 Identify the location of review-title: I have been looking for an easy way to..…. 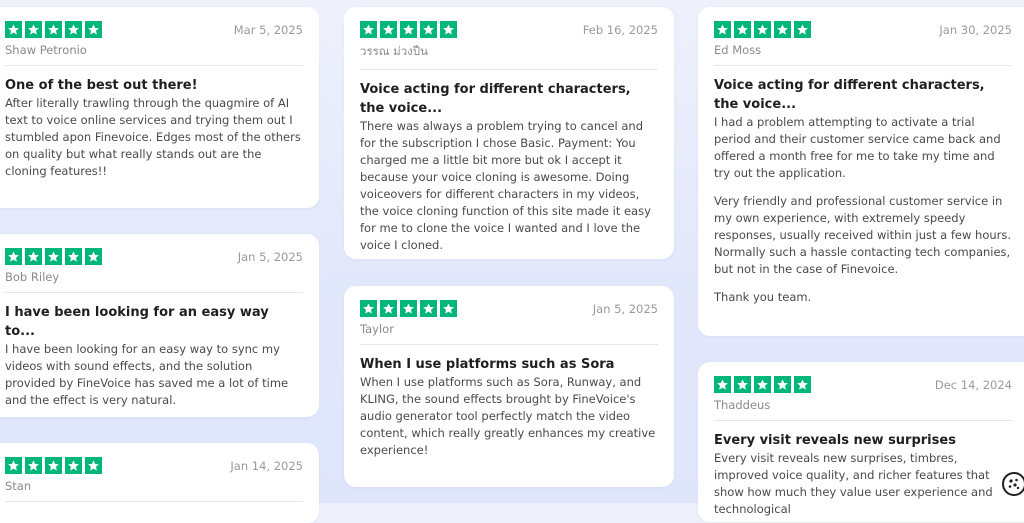
(137, 322).